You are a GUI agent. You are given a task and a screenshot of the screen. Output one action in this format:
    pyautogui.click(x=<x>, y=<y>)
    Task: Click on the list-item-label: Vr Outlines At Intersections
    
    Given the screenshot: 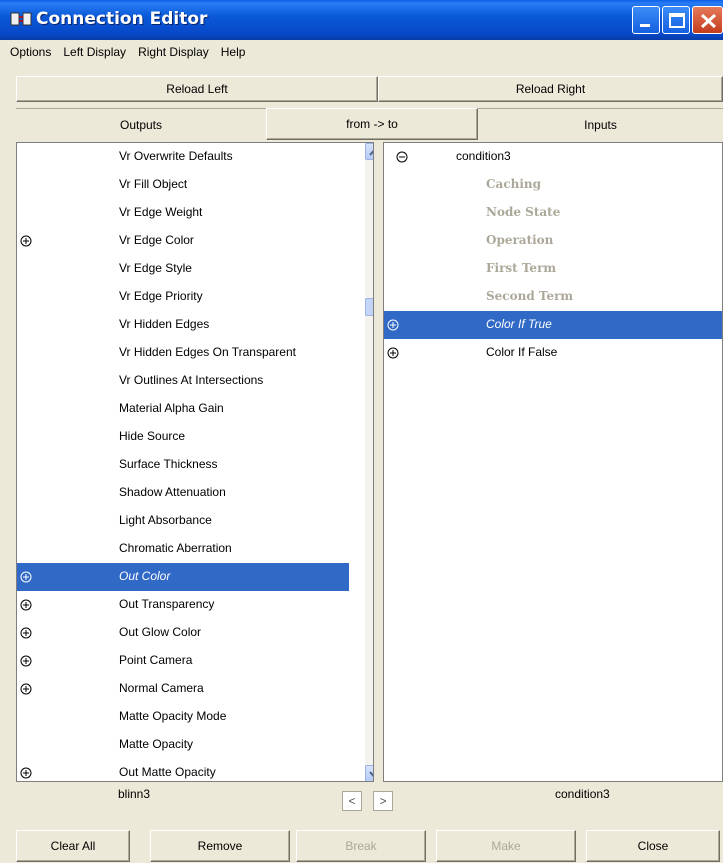 What is the action you would take?
    pyautogui.click(x=191, y=380)
    